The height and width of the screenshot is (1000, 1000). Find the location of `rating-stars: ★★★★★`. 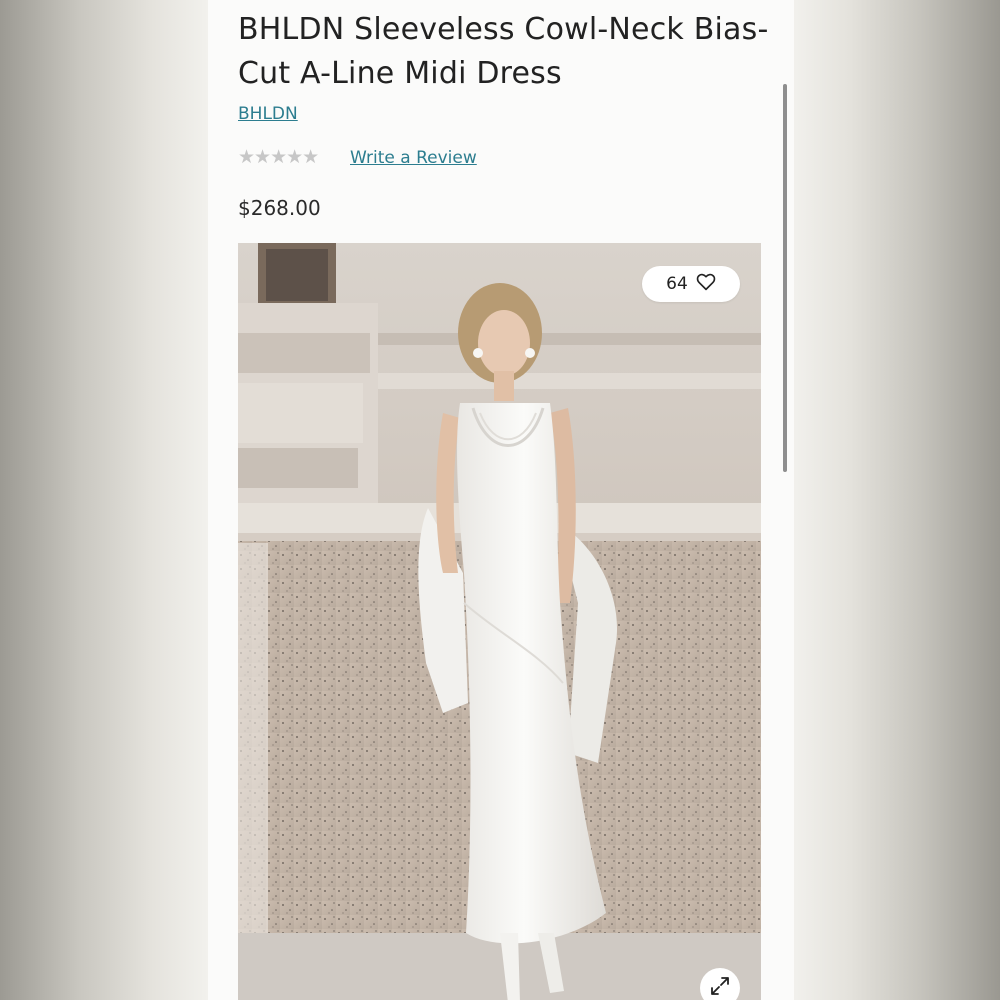

rating-stars: ★★★★★ is located at coordinates (278, 157).